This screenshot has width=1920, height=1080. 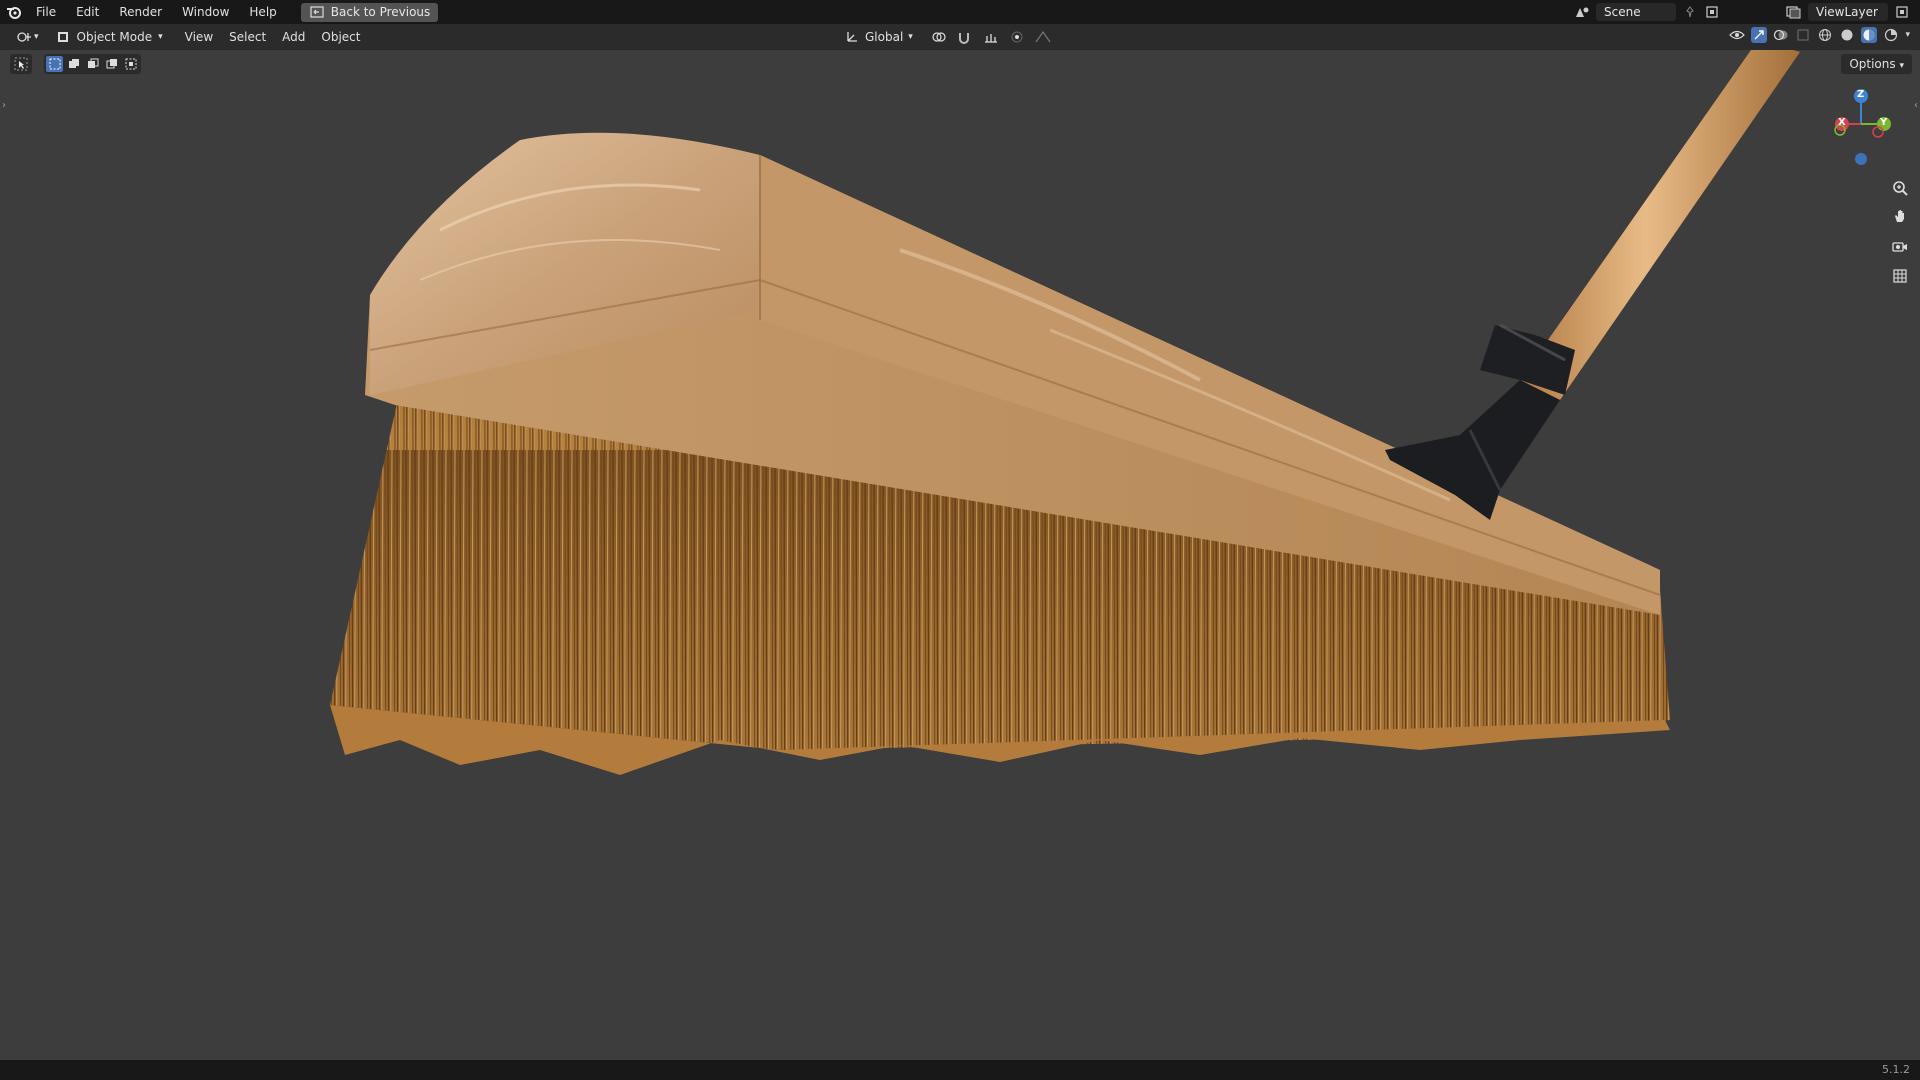 What do you see at coordinates (852, 37) in the screenshot?
I see `orientation-icon` at bounding box center [852, 37].